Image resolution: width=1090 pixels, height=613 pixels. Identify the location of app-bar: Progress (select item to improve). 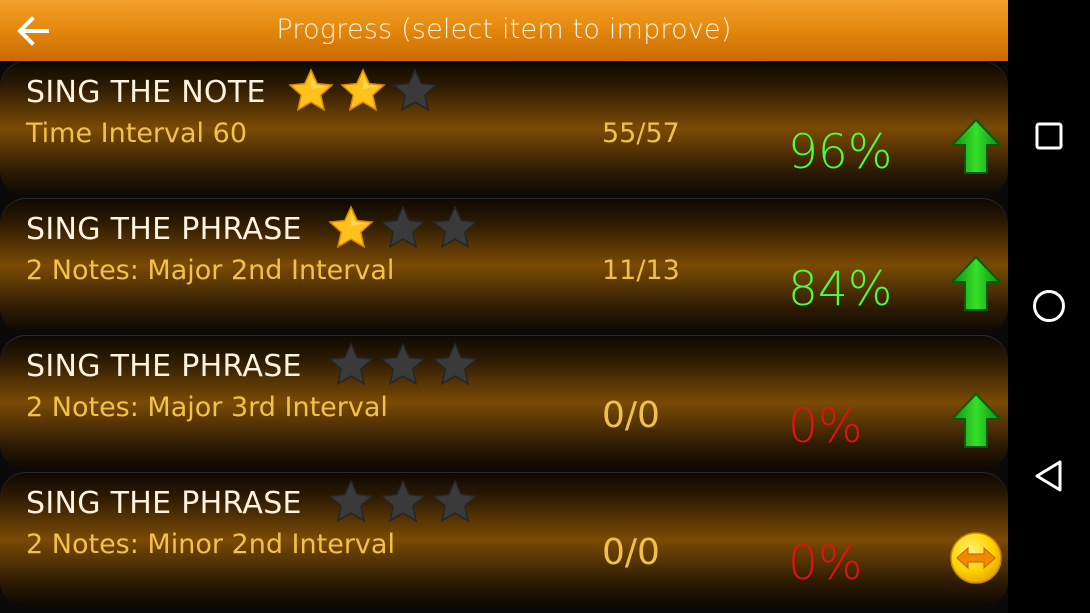
(504, 30).